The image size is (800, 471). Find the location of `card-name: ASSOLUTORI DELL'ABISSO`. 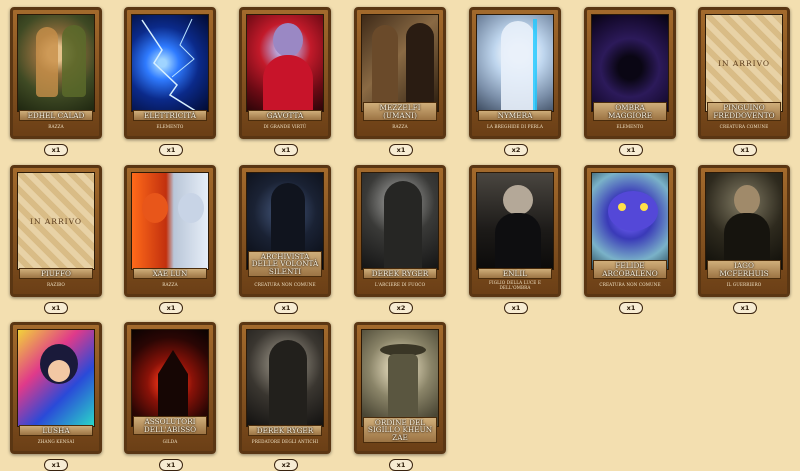

card-name: ASSOLUTORI DELL'ABISSO is located at coordinates (170, 425).